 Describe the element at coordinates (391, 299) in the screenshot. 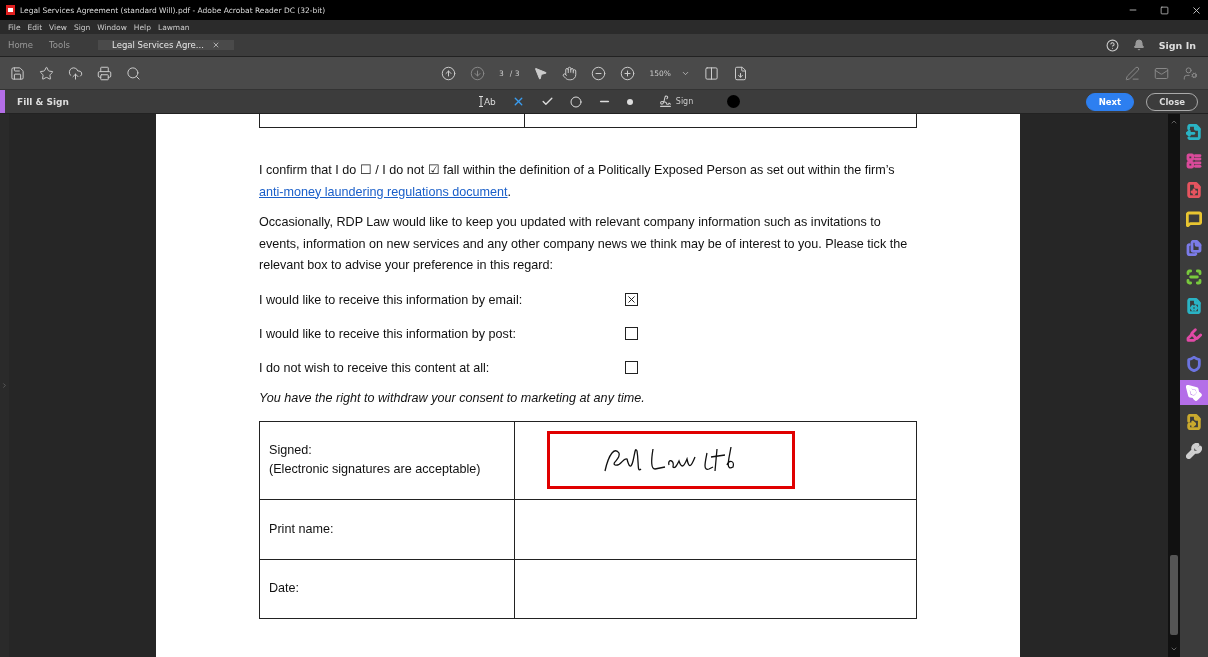

I see `option-label: I would like to receive this information by email:` at that location.